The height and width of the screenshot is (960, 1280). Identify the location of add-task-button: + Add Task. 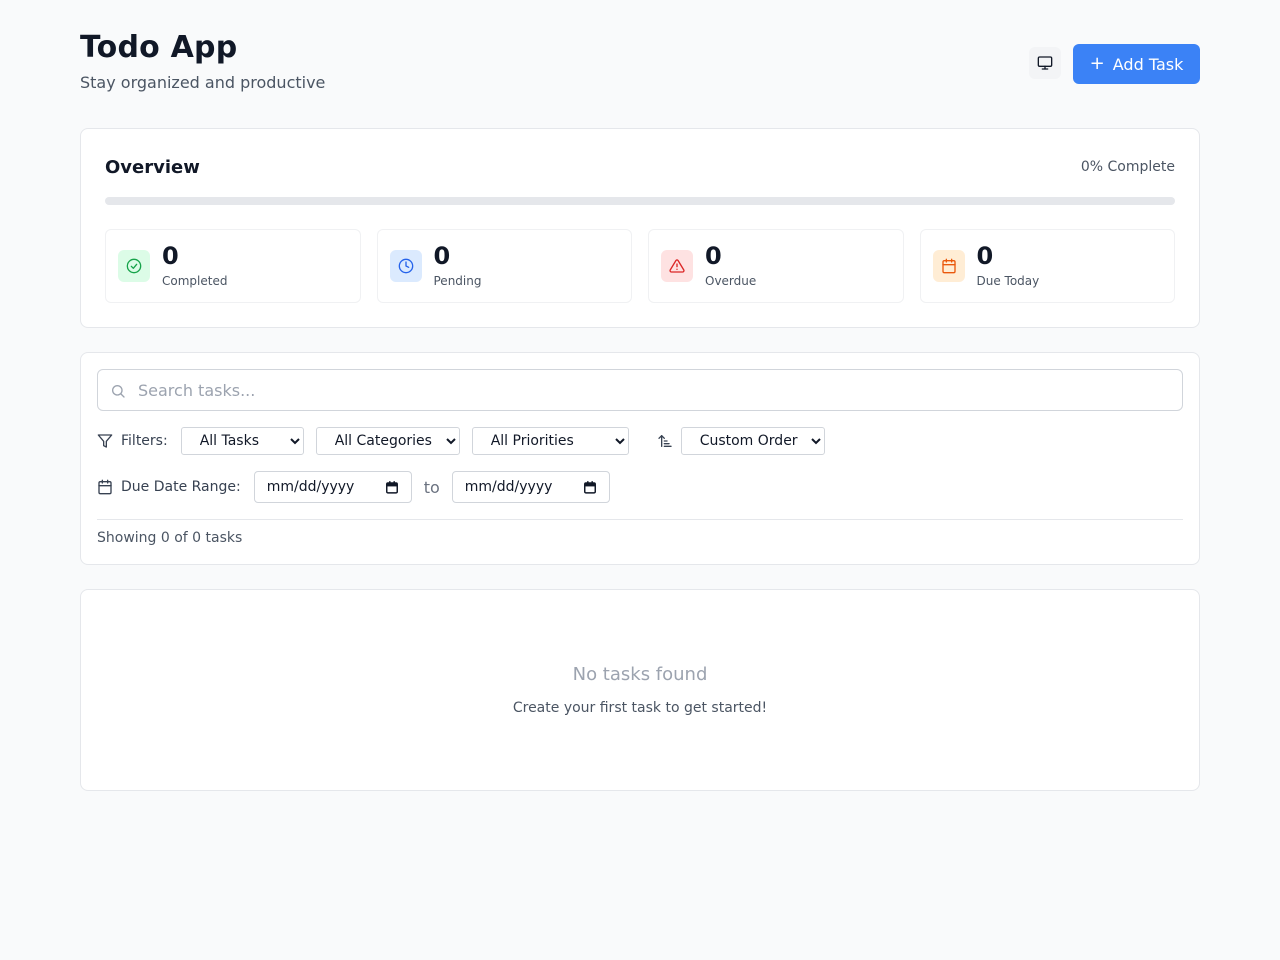
(1136, 64).